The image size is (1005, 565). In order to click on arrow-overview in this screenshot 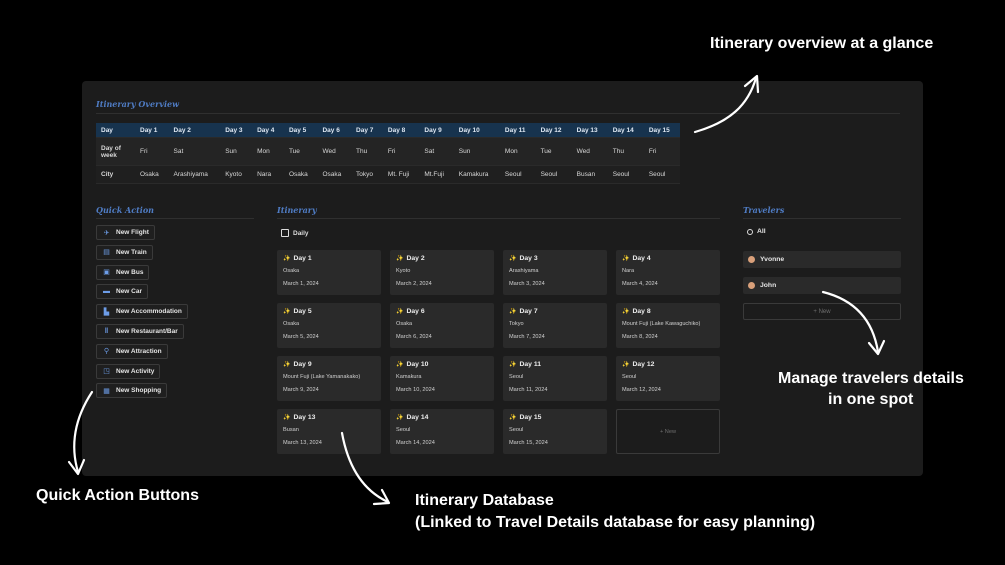, I will do `click(725, 105)`.